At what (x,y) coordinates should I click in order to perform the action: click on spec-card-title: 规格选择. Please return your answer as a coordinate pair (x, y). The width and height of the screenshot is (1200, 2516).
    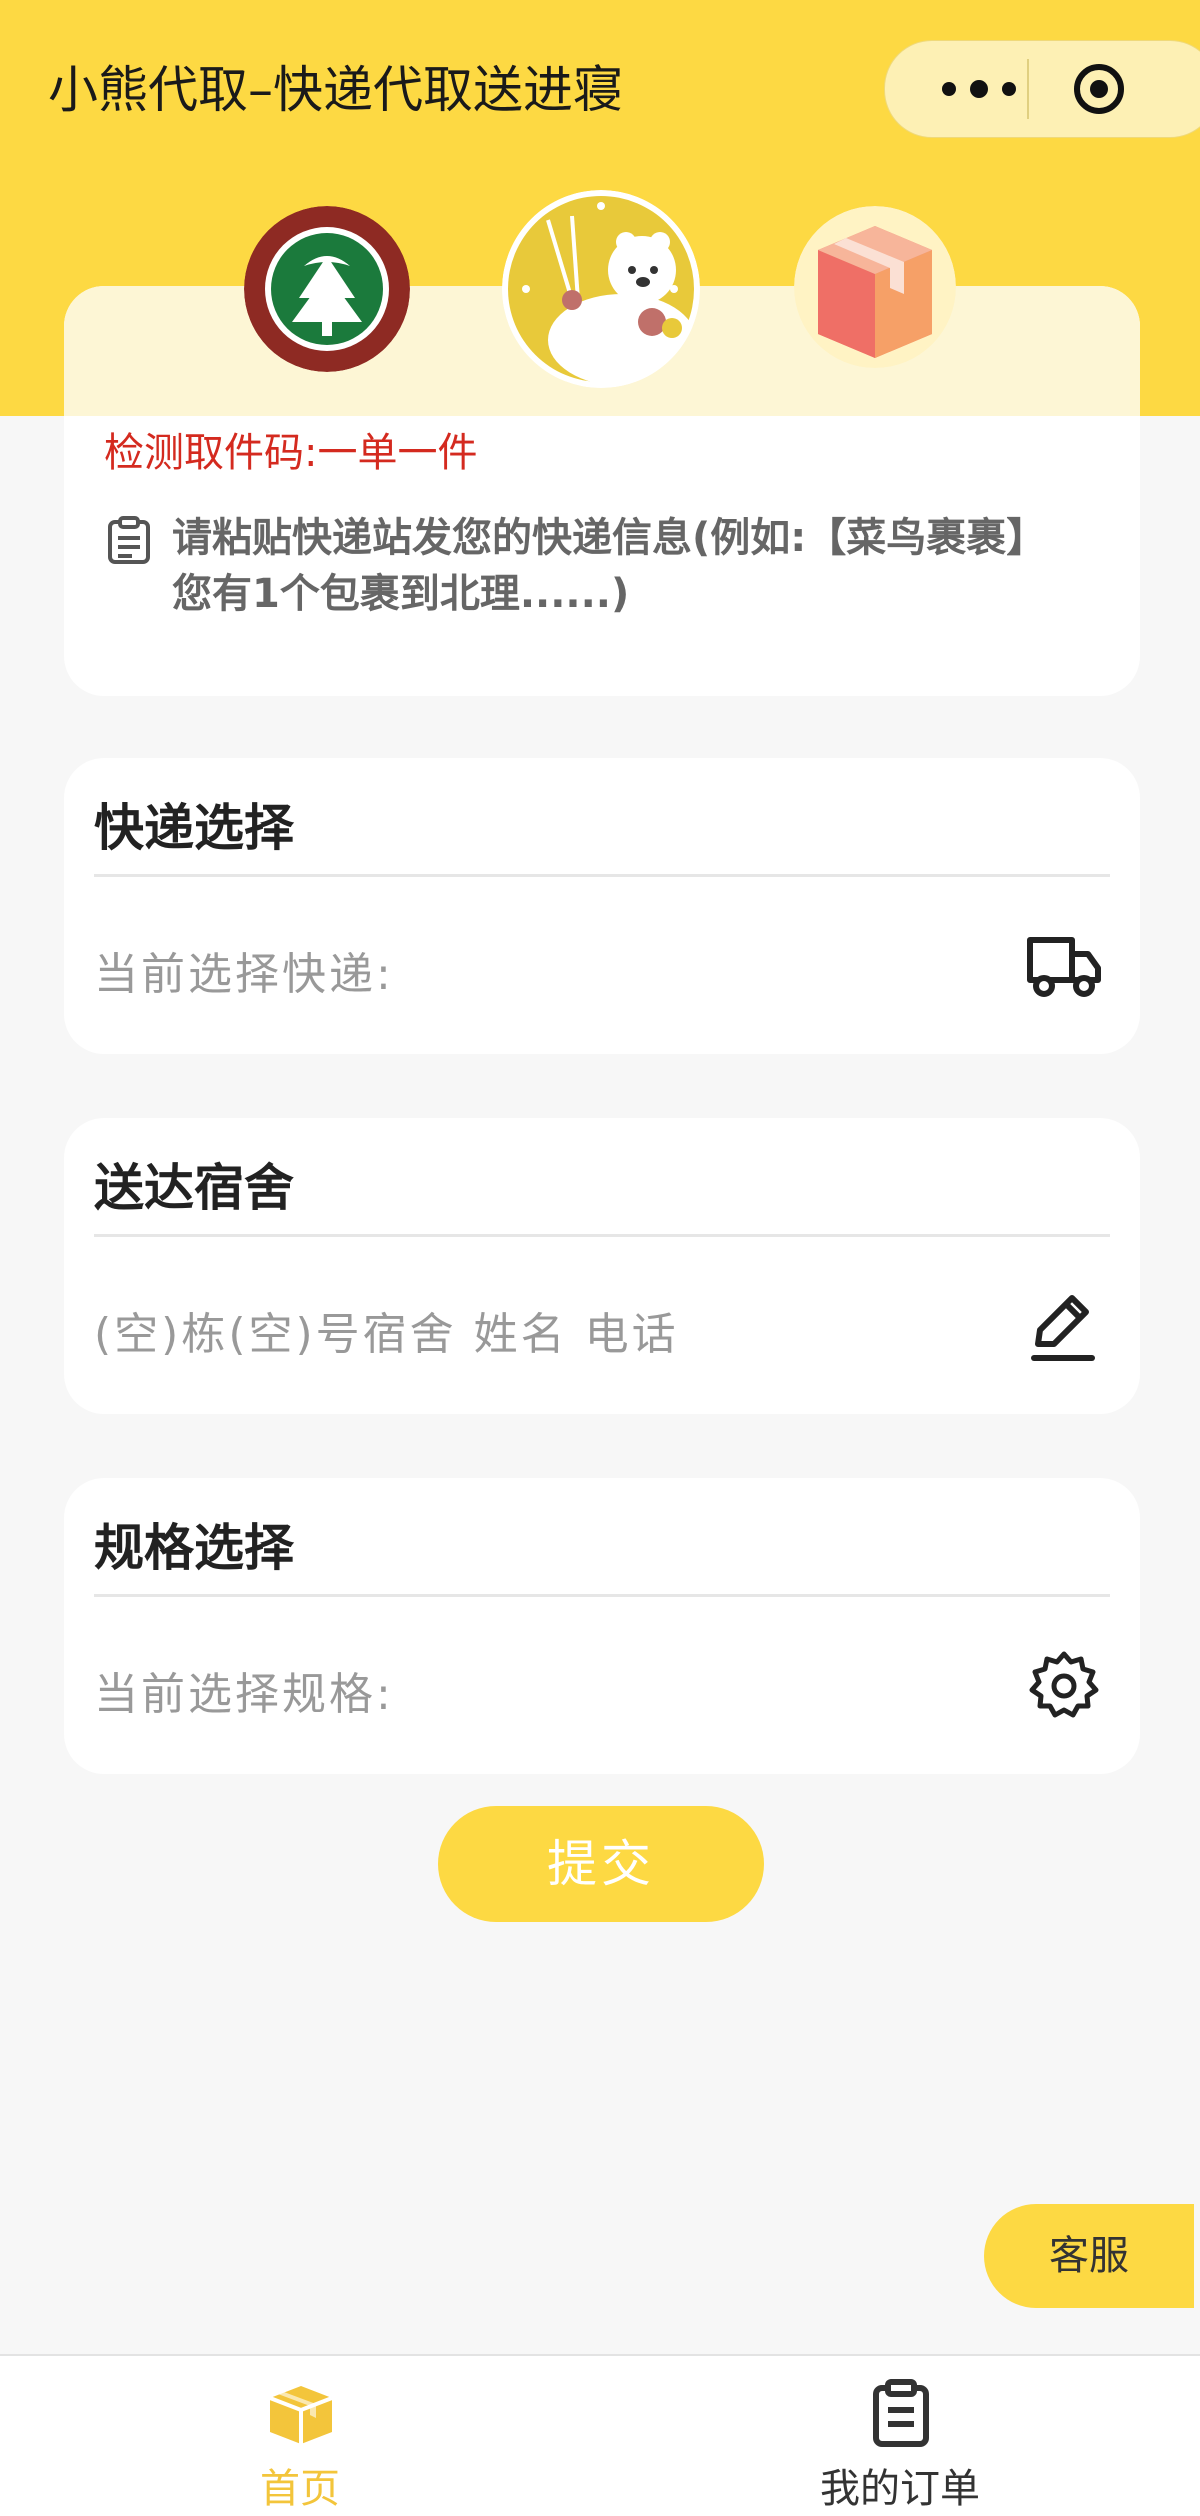
    Looking at the image, I should click on (194, 1548).